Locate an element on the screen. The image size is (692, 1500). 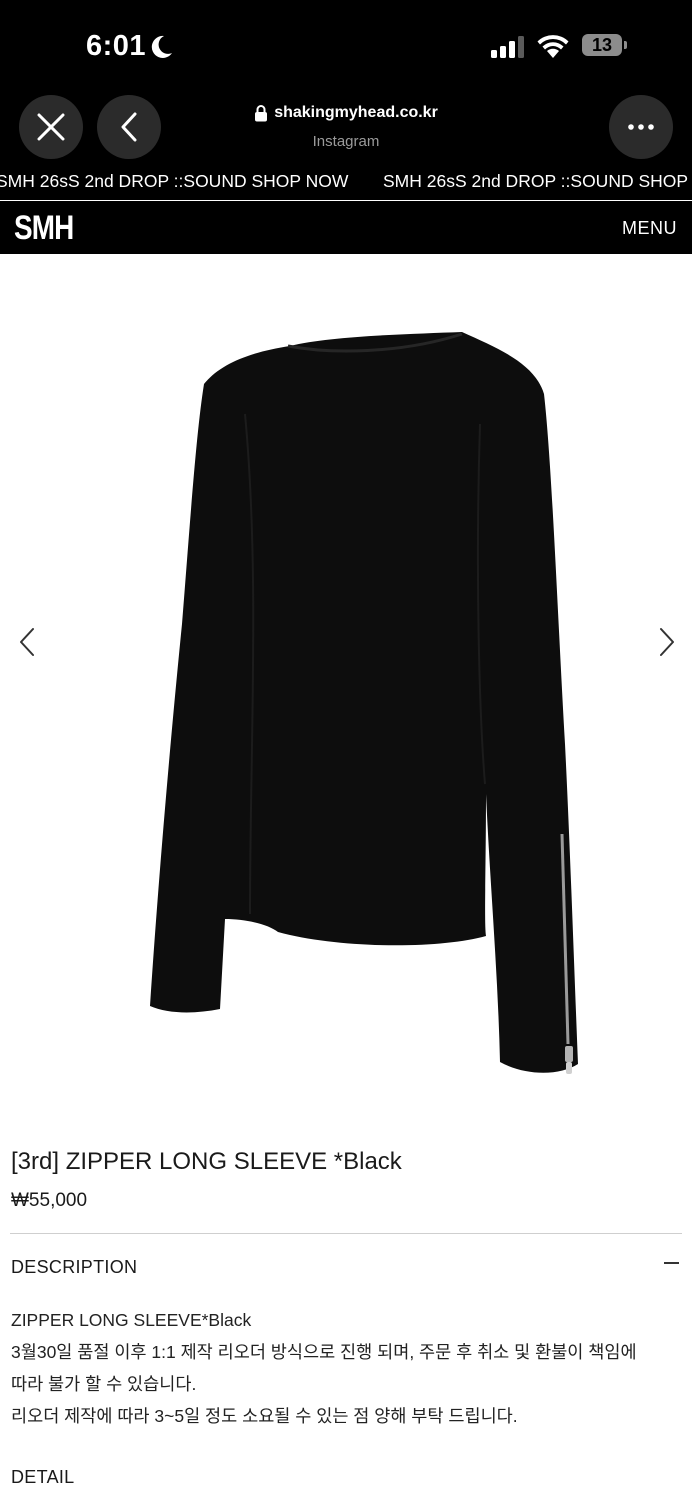
wifi-icon is located at coordinates (553, 46).